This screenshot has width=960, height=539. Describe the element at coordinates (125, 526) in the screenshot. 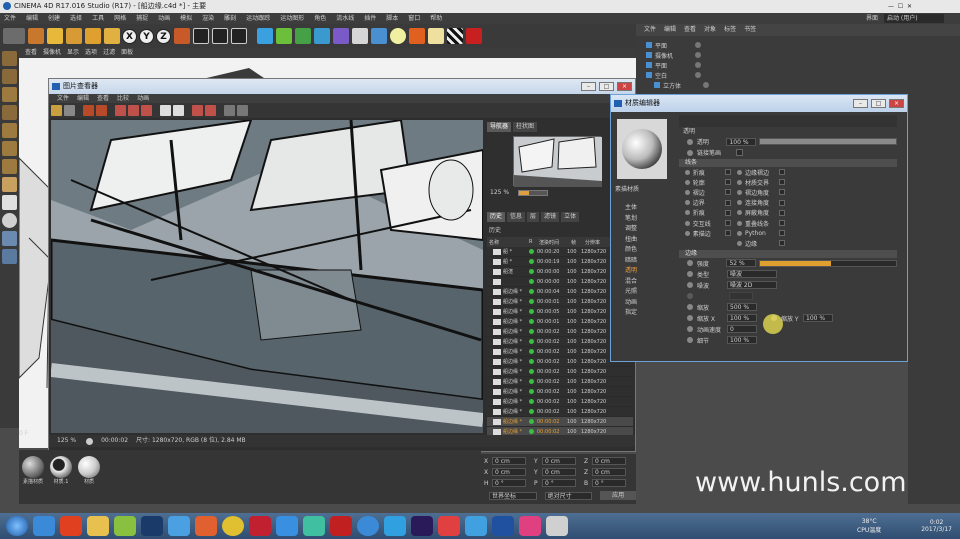

I see `app-taskbar-icon` at that location.